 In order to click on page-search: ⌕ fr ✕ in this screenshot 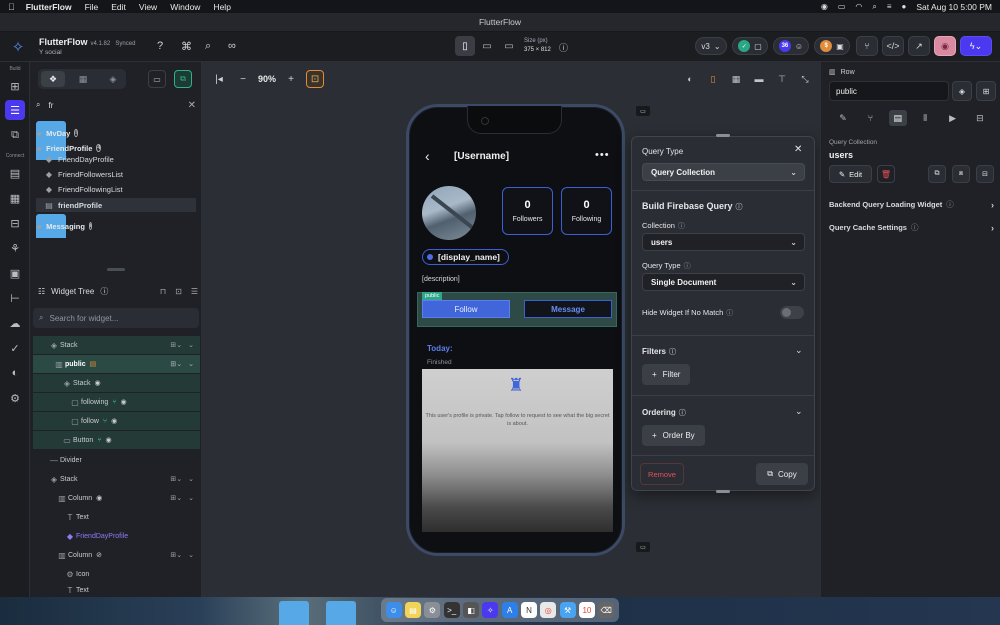, I will do `click(116, 105)`.